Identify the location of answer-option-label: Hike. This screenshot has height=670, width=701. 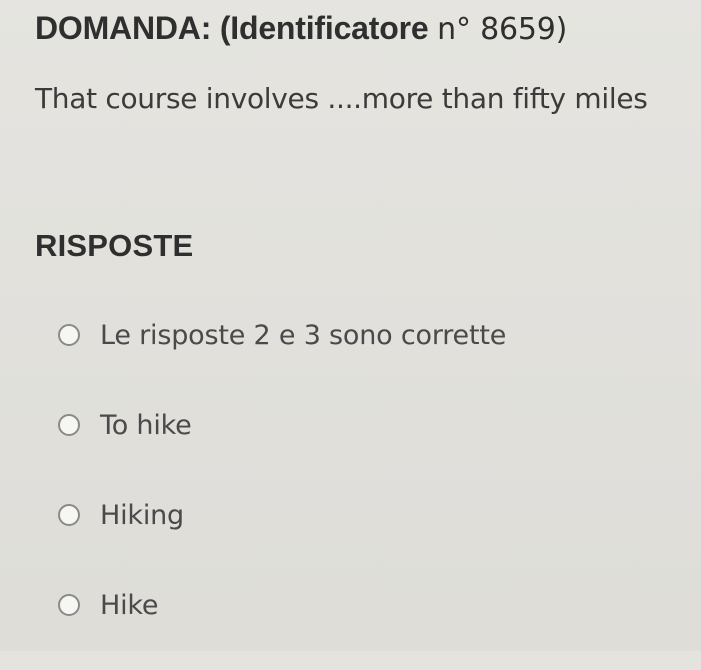
(129, 605).